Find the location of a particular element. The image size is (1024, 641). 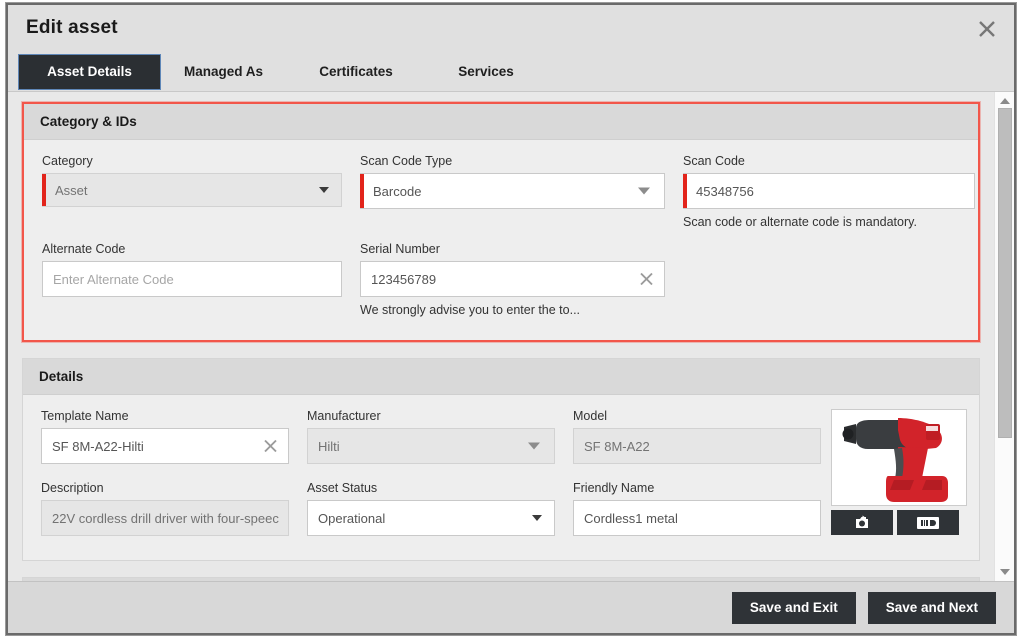

modal-footer: Save and Exit Save and Next is located at coordinates (511, 607).